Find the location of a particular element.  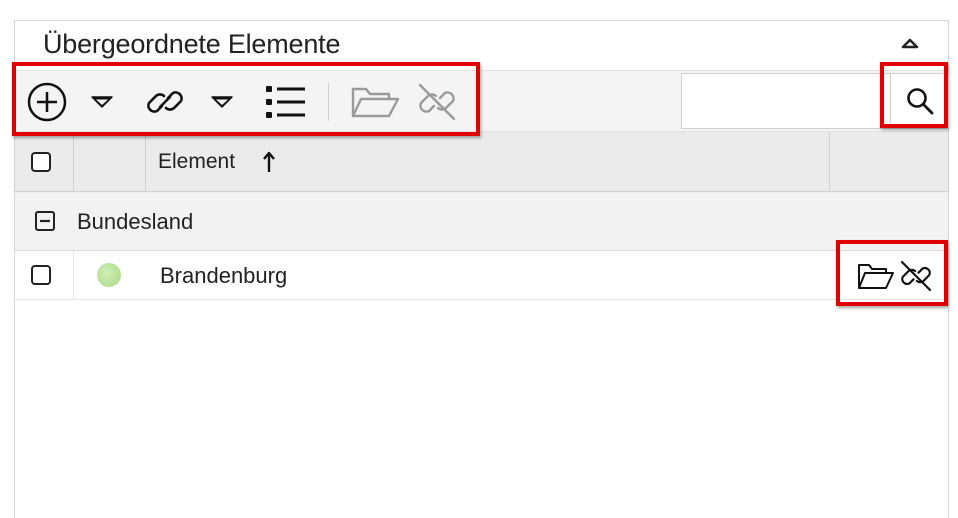

chevron-up-icon is located at coordinates (910, 43).